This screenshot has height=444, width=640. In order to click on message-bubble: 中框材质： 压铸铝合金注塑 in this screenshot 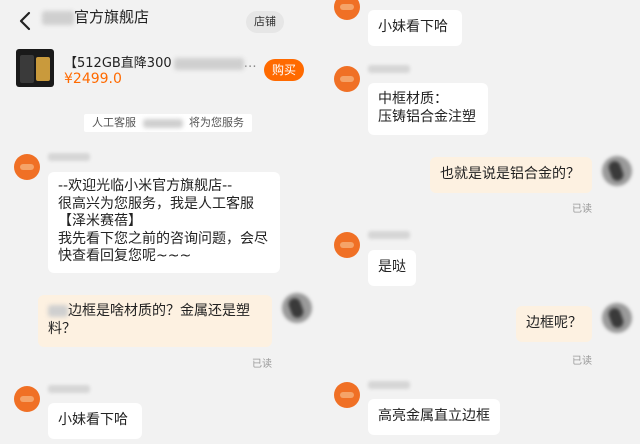, I will do `click(428, 109)`.